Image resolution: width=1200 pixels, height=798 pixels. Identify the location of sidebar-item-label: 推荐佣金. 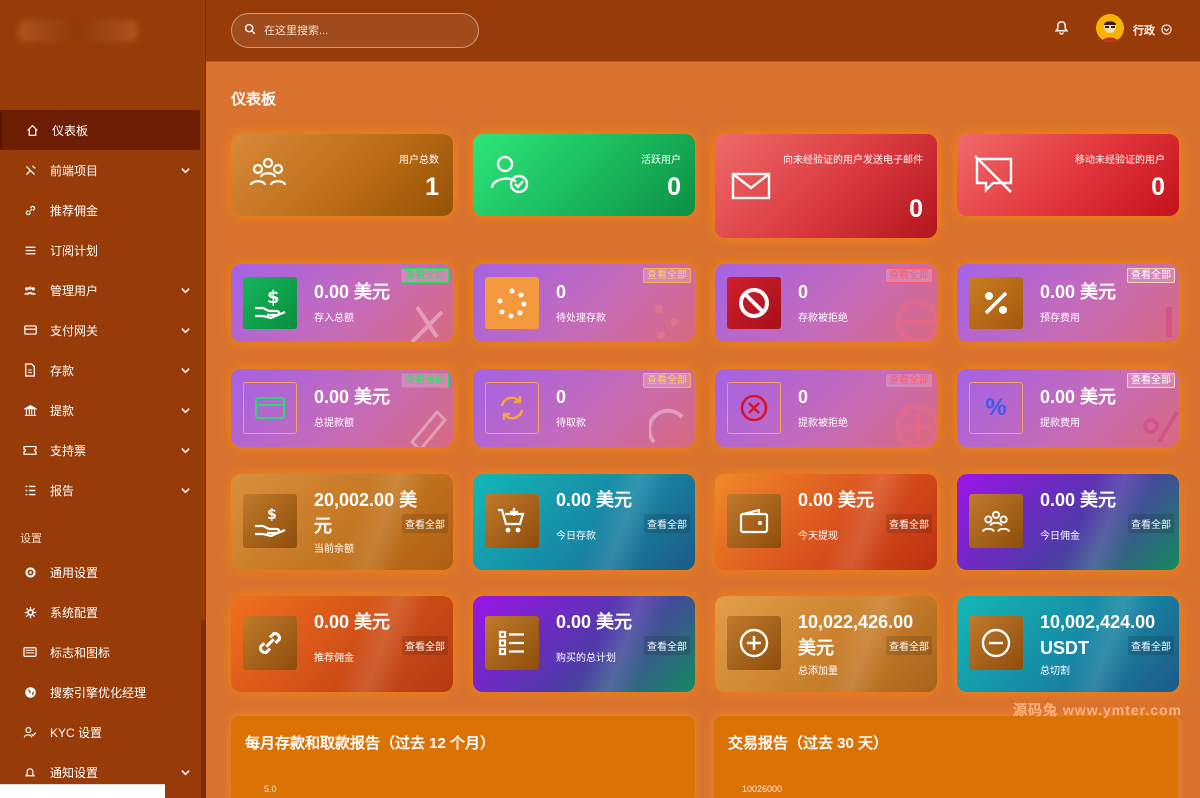
(74, 210).